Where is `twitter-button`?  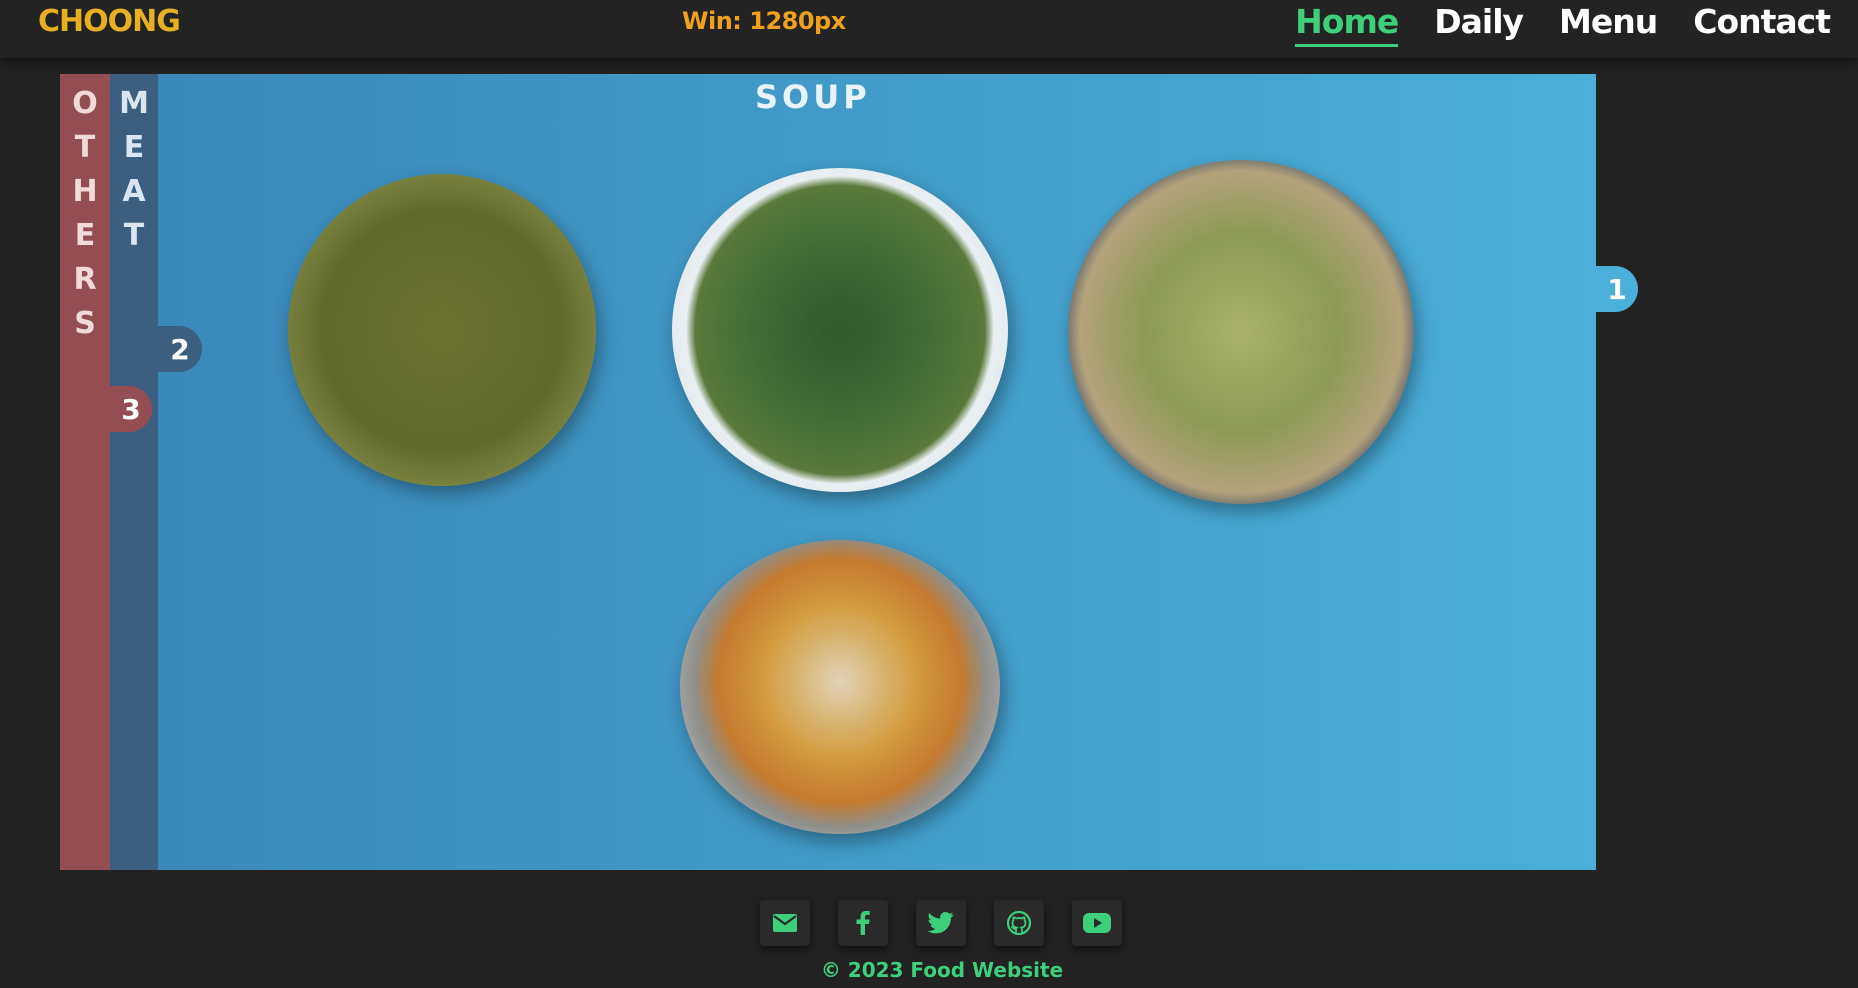
twitter-button is located at coordinates (941, 923).